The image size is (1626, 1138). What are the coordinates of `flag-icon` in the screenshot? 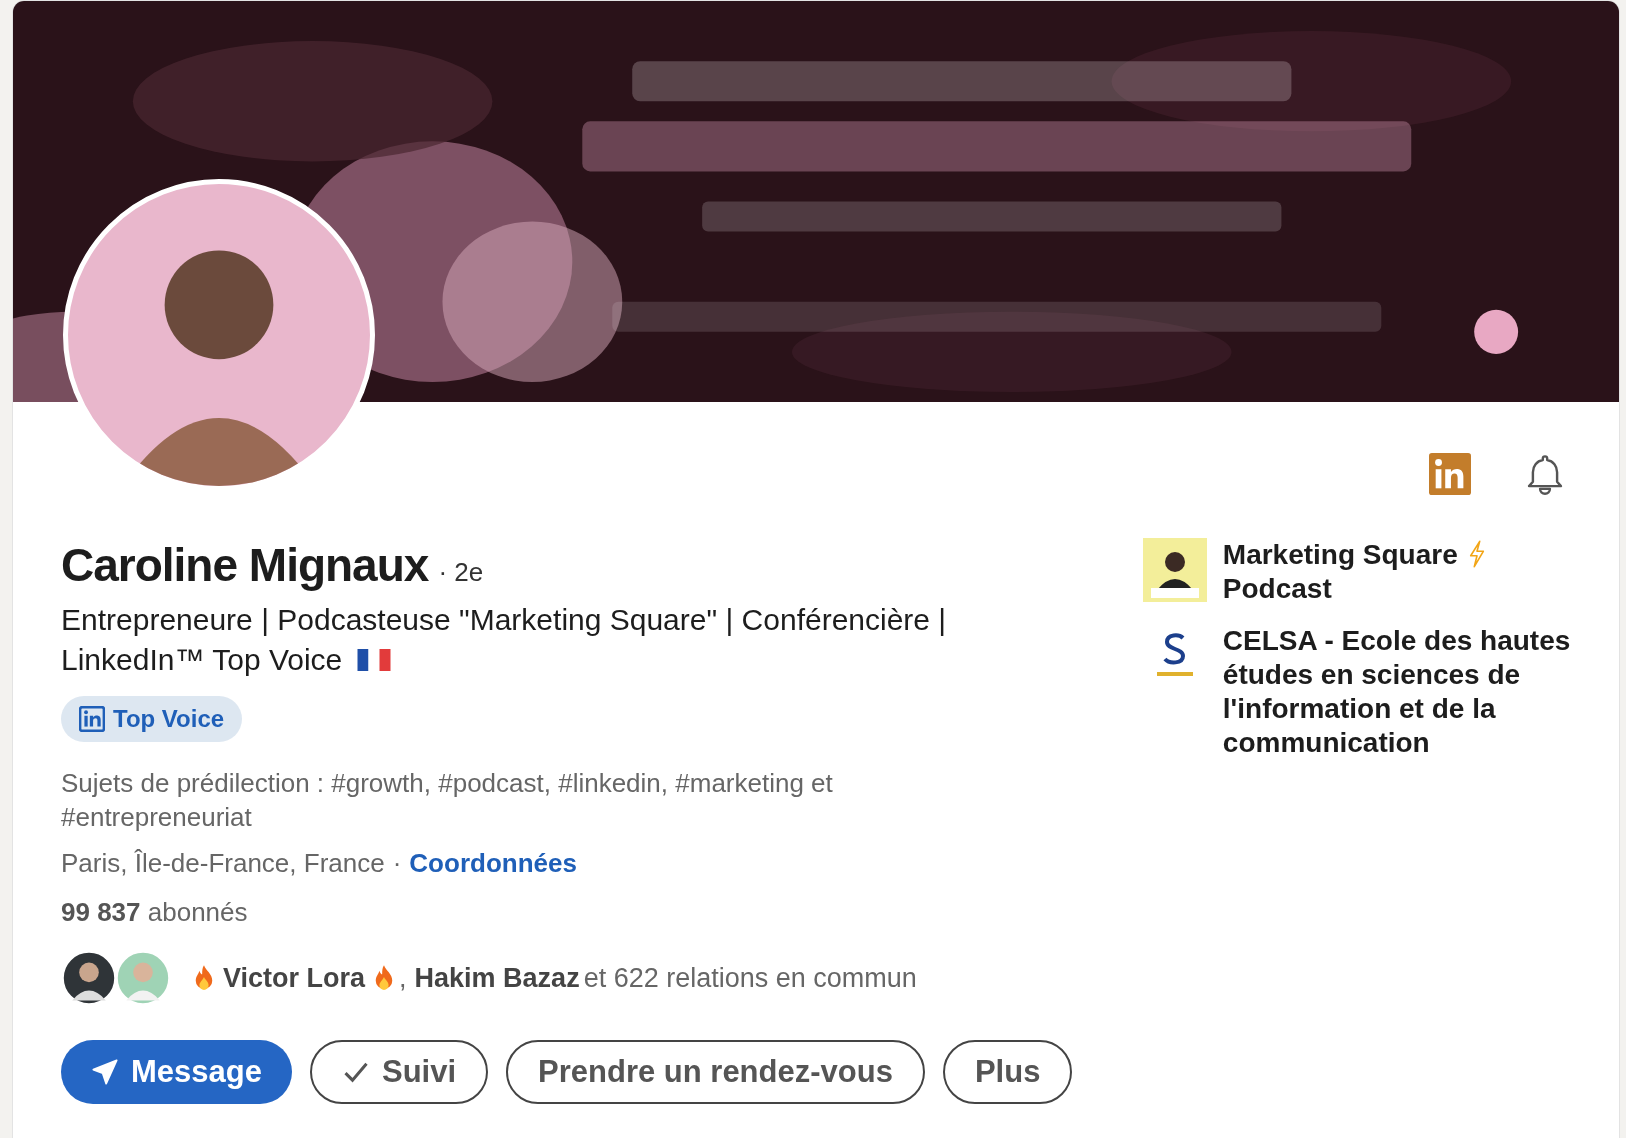 It's located at (374, 660).